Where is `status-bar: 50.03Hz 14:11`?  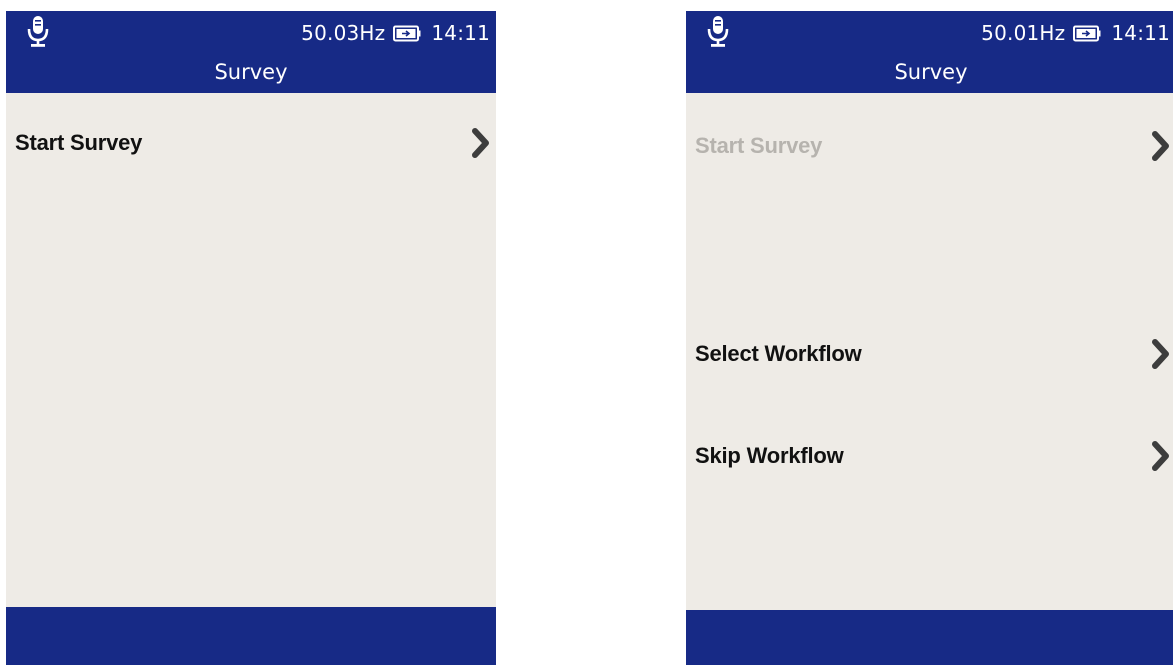 status-bar: 50.03Hz 14:11 is located at coordinates (395, 33).